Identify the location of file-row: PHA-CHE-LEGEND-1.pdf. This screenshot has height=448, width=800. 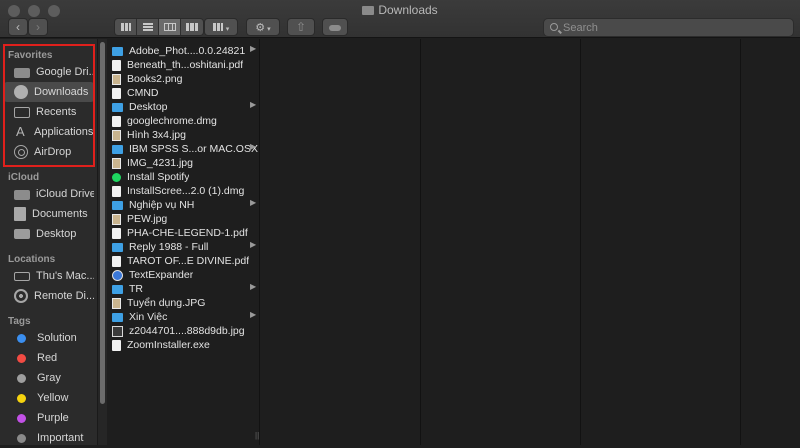
(186, 233).